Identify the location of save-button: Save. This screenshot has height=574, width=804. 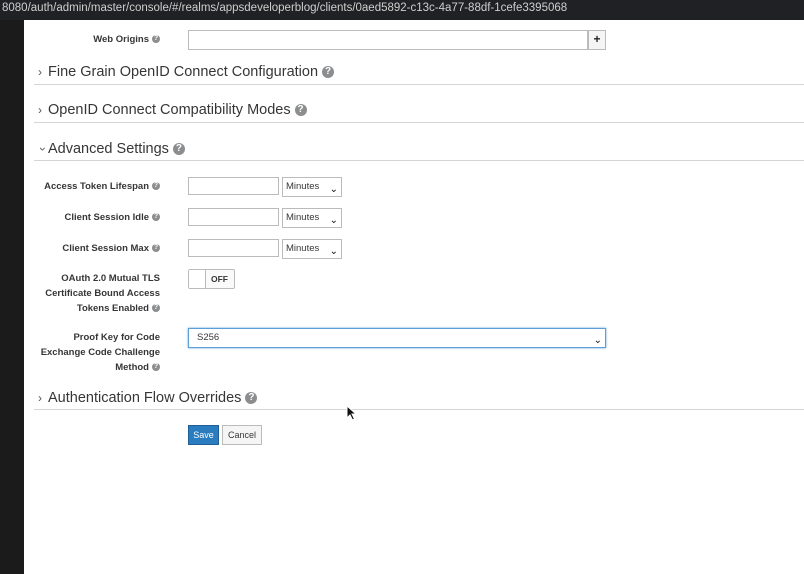
(203, 435).